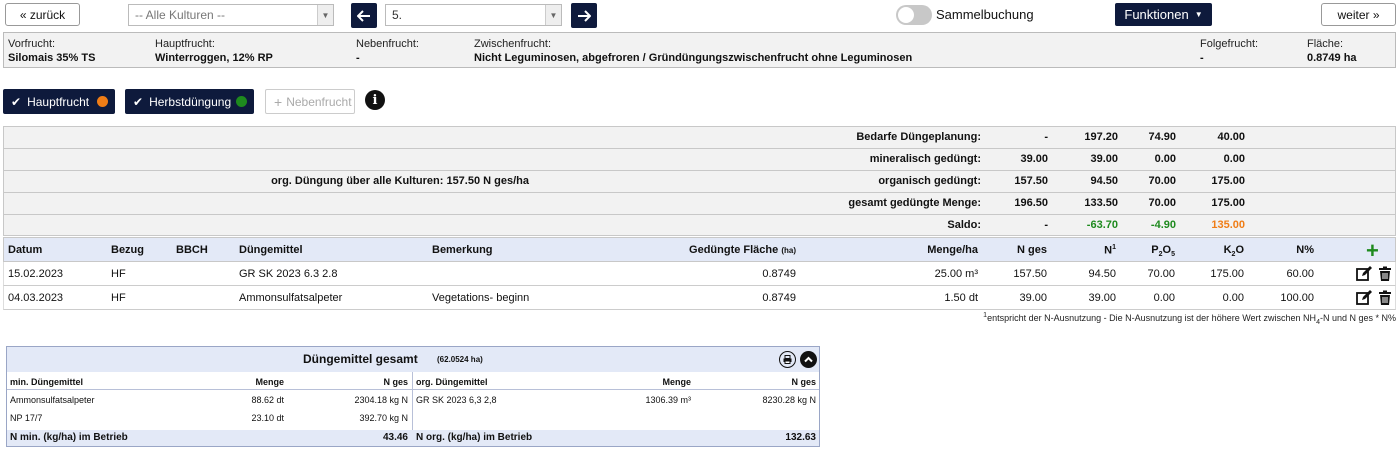 The height and width of the screenshot is (451, 1400). I want to click on col-bezug: Bezug, so click(127, 250).